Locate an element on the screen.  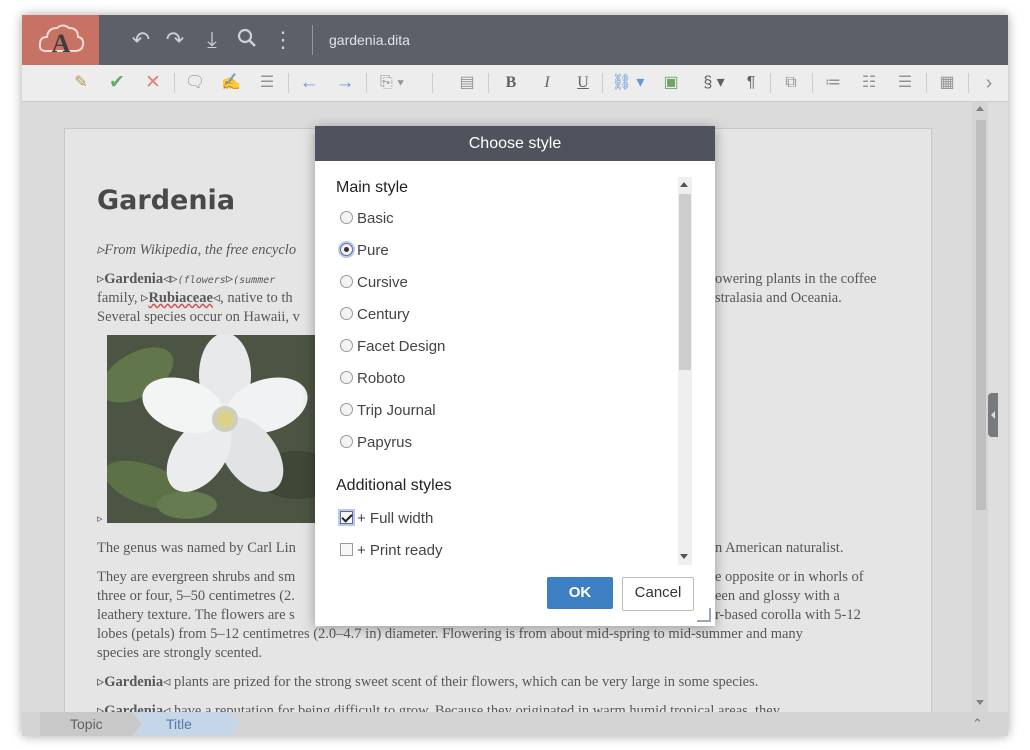
radio-basic is located at coordinates (346, 217).